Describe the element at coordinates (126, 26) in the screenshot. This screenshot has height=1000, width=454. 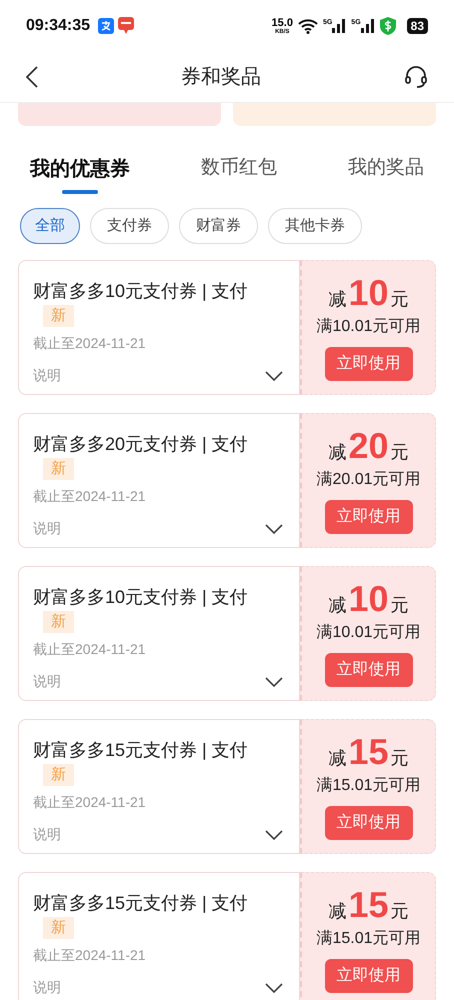
I see `message-app-icon` at that location.